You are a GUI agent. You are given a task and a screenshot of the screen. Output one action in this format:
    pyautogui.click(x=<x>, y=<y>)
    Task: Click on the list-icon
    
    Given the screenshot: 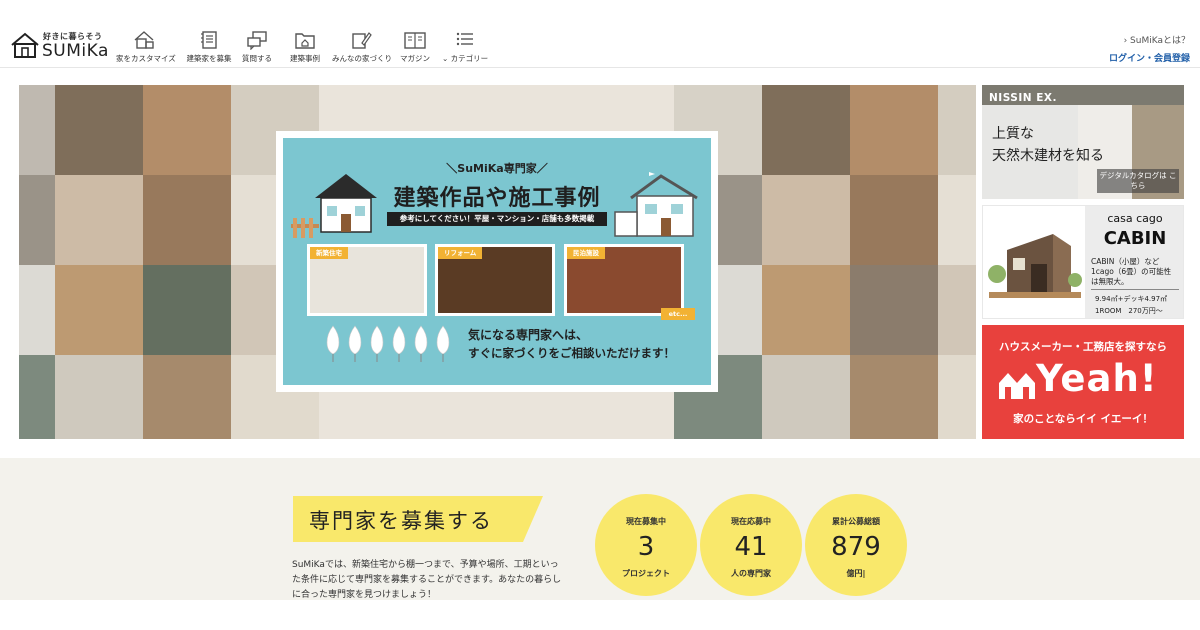 What is the action you would take?
    pyautogui.click(x=464, y=39)
    